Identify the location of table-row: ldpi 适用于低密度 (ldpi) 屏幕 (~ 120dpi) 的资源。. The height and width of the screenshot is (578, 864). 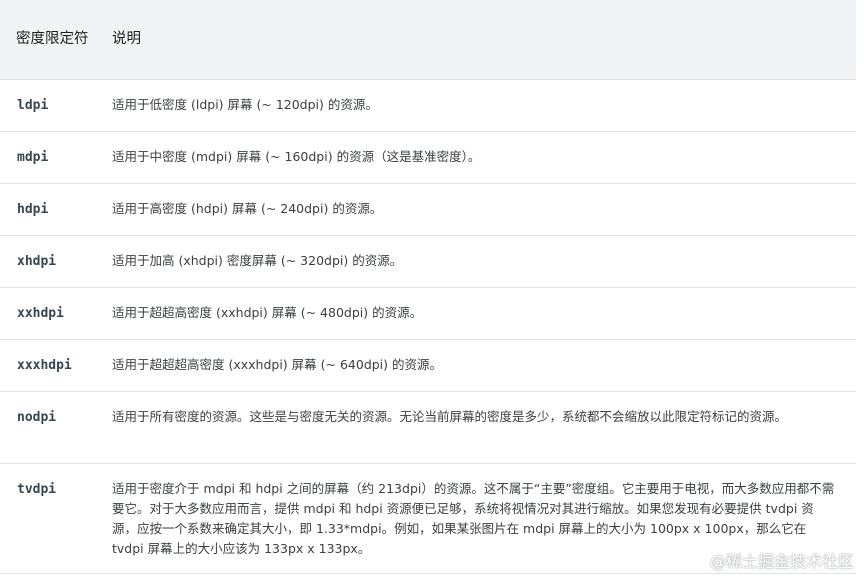
(428, 105).